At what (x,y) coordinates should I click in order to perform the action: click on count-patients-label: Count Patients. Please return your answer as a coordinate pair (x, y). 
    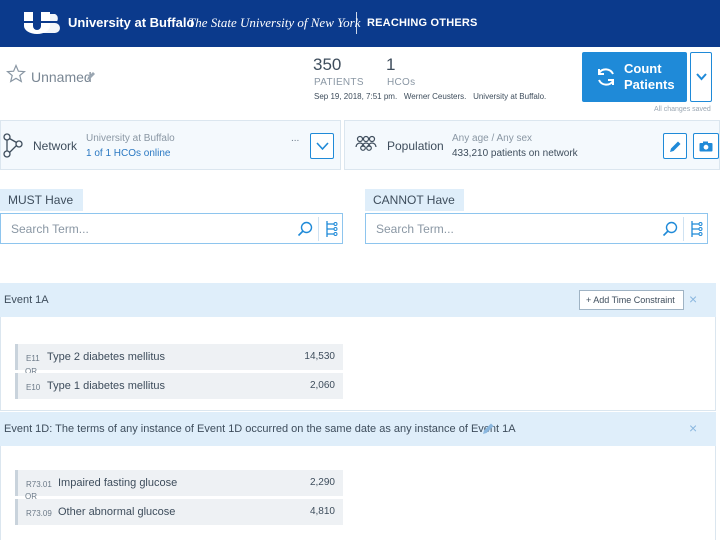
    Looking at the image, I should click on (654, 77).